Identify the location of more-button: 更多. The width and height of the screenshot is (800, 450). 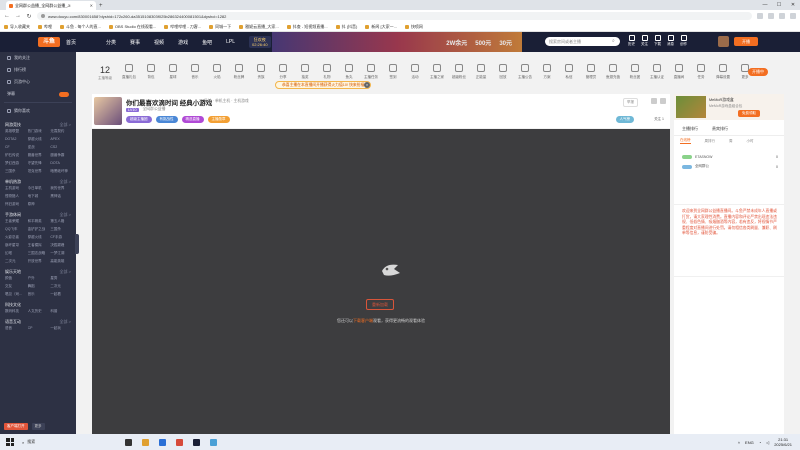
(38, 426).